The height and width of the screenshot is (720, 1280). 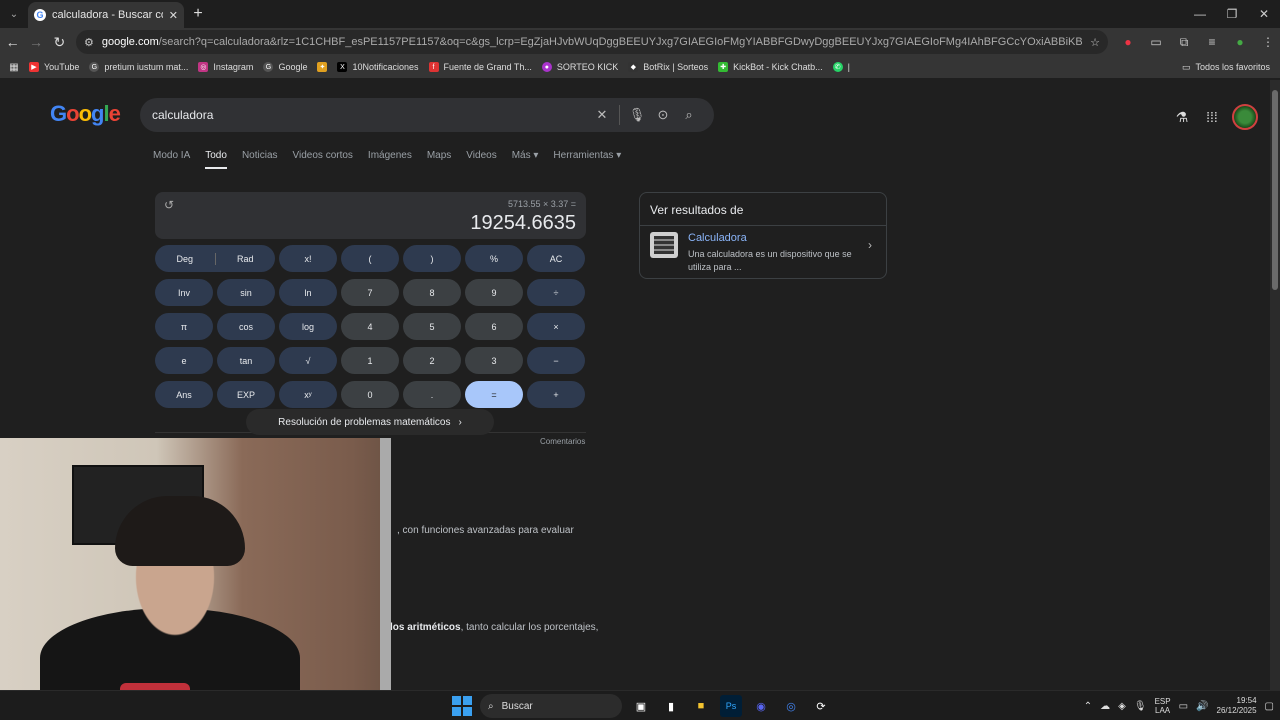 I want to click on extension-icon: ▭, so click(x=1156, y=42).